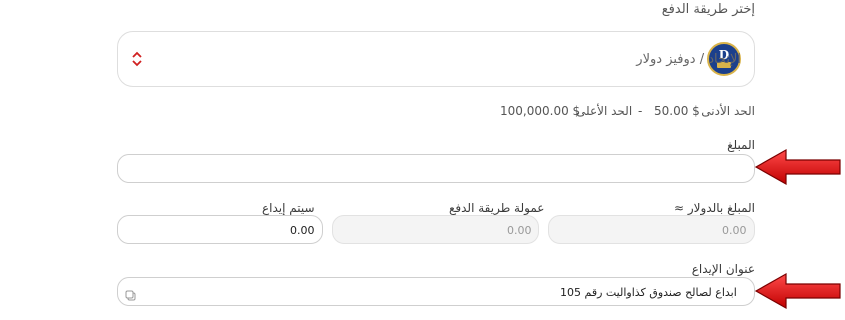 The height and width of the screenshot is (320, 845). I want to click on method-fee-label: عمولة طريقة الدفع, so click(497, 208).